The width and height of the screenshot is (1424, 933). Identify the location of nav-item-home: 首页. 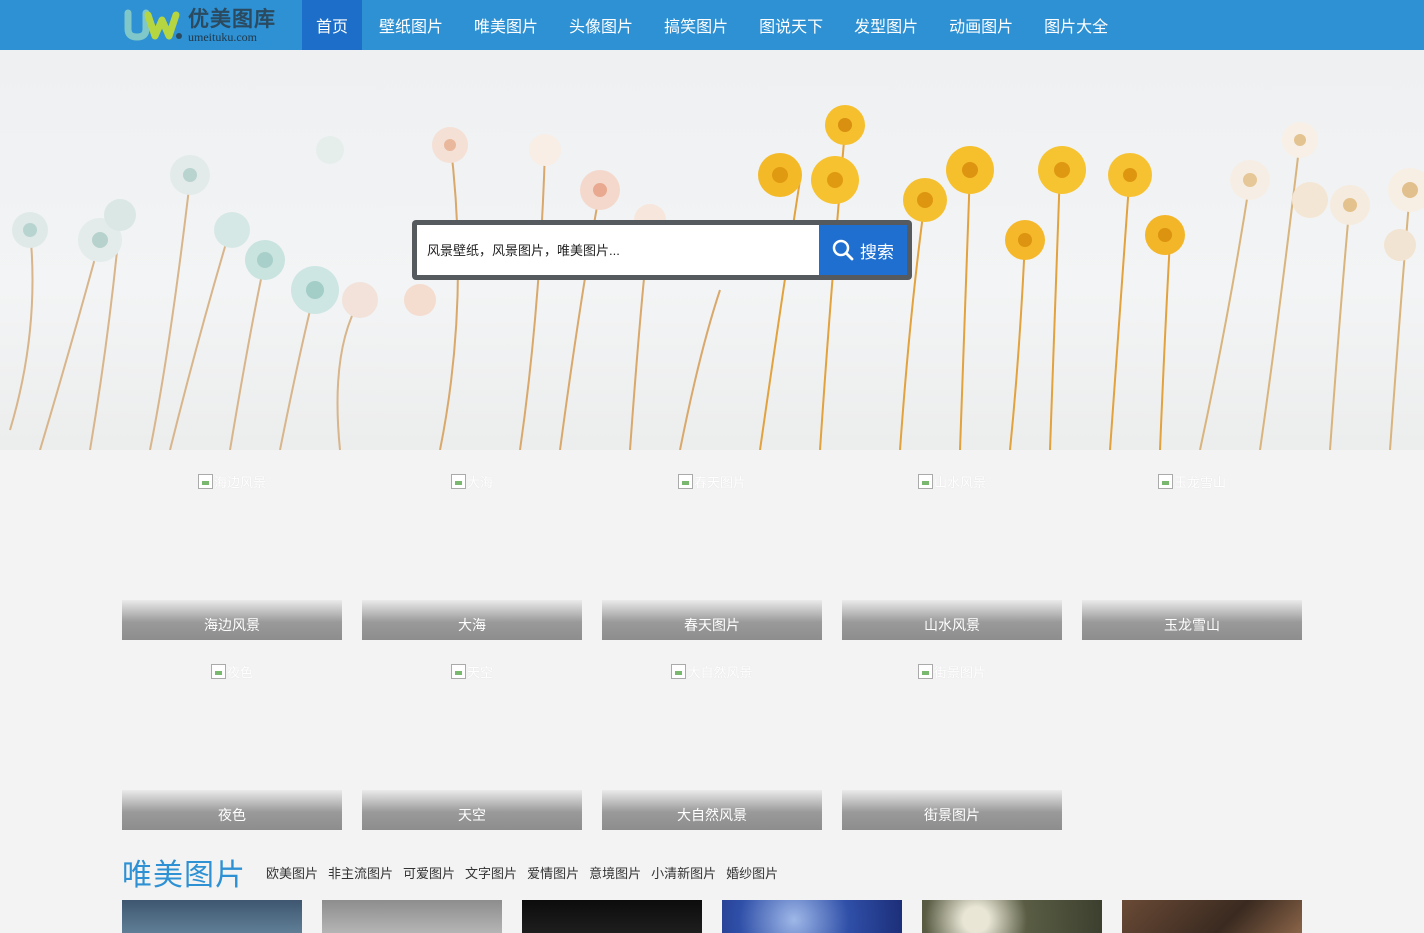
(332, 25).